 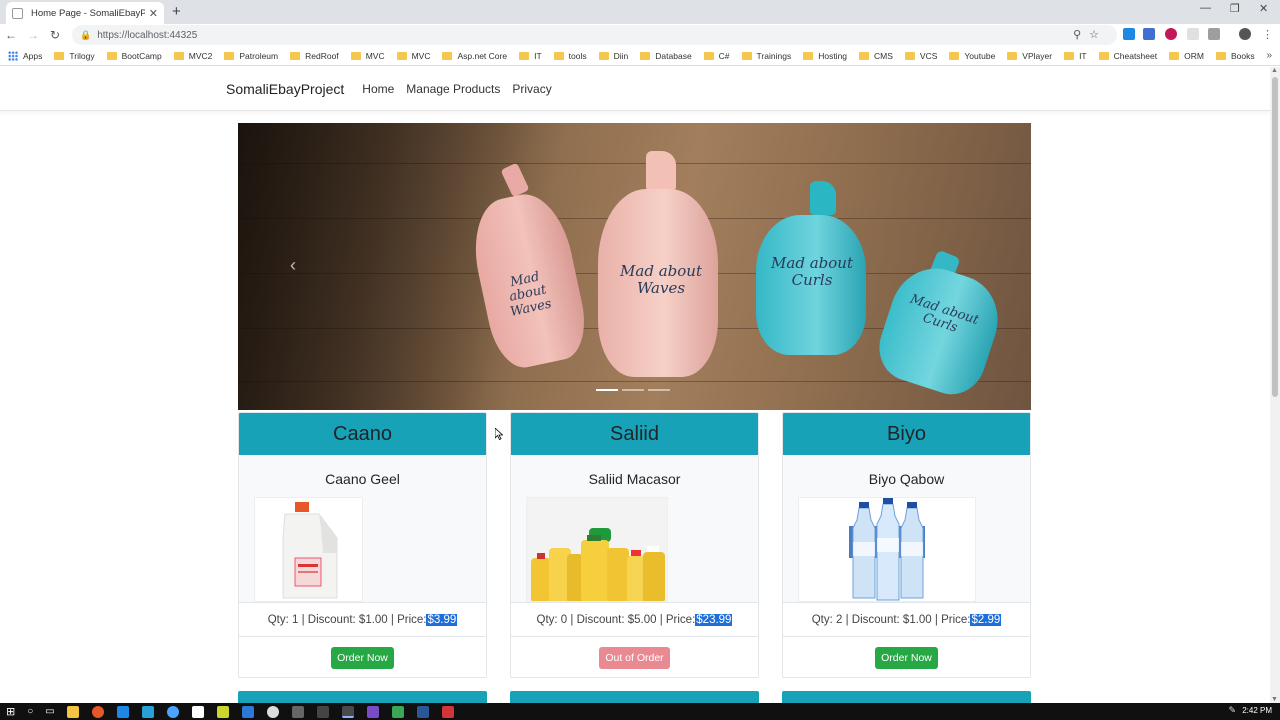 What do you see at coordinates (85, 13) in the screenshot?
I see `browser-tab: Home Page - SomaliEbayProject ✕` at bounding box center [85, 13].